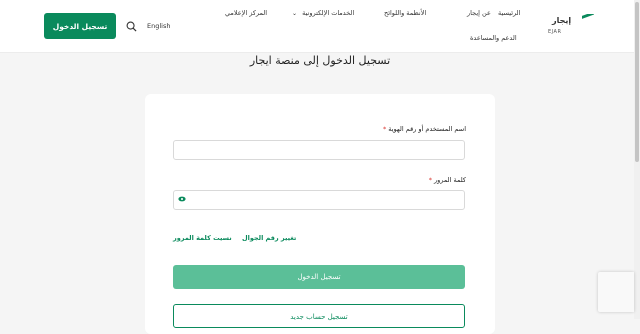 This screenshot has height=334, width=640. I want to click on nav-about: عن إيجار, so click(479, 13).